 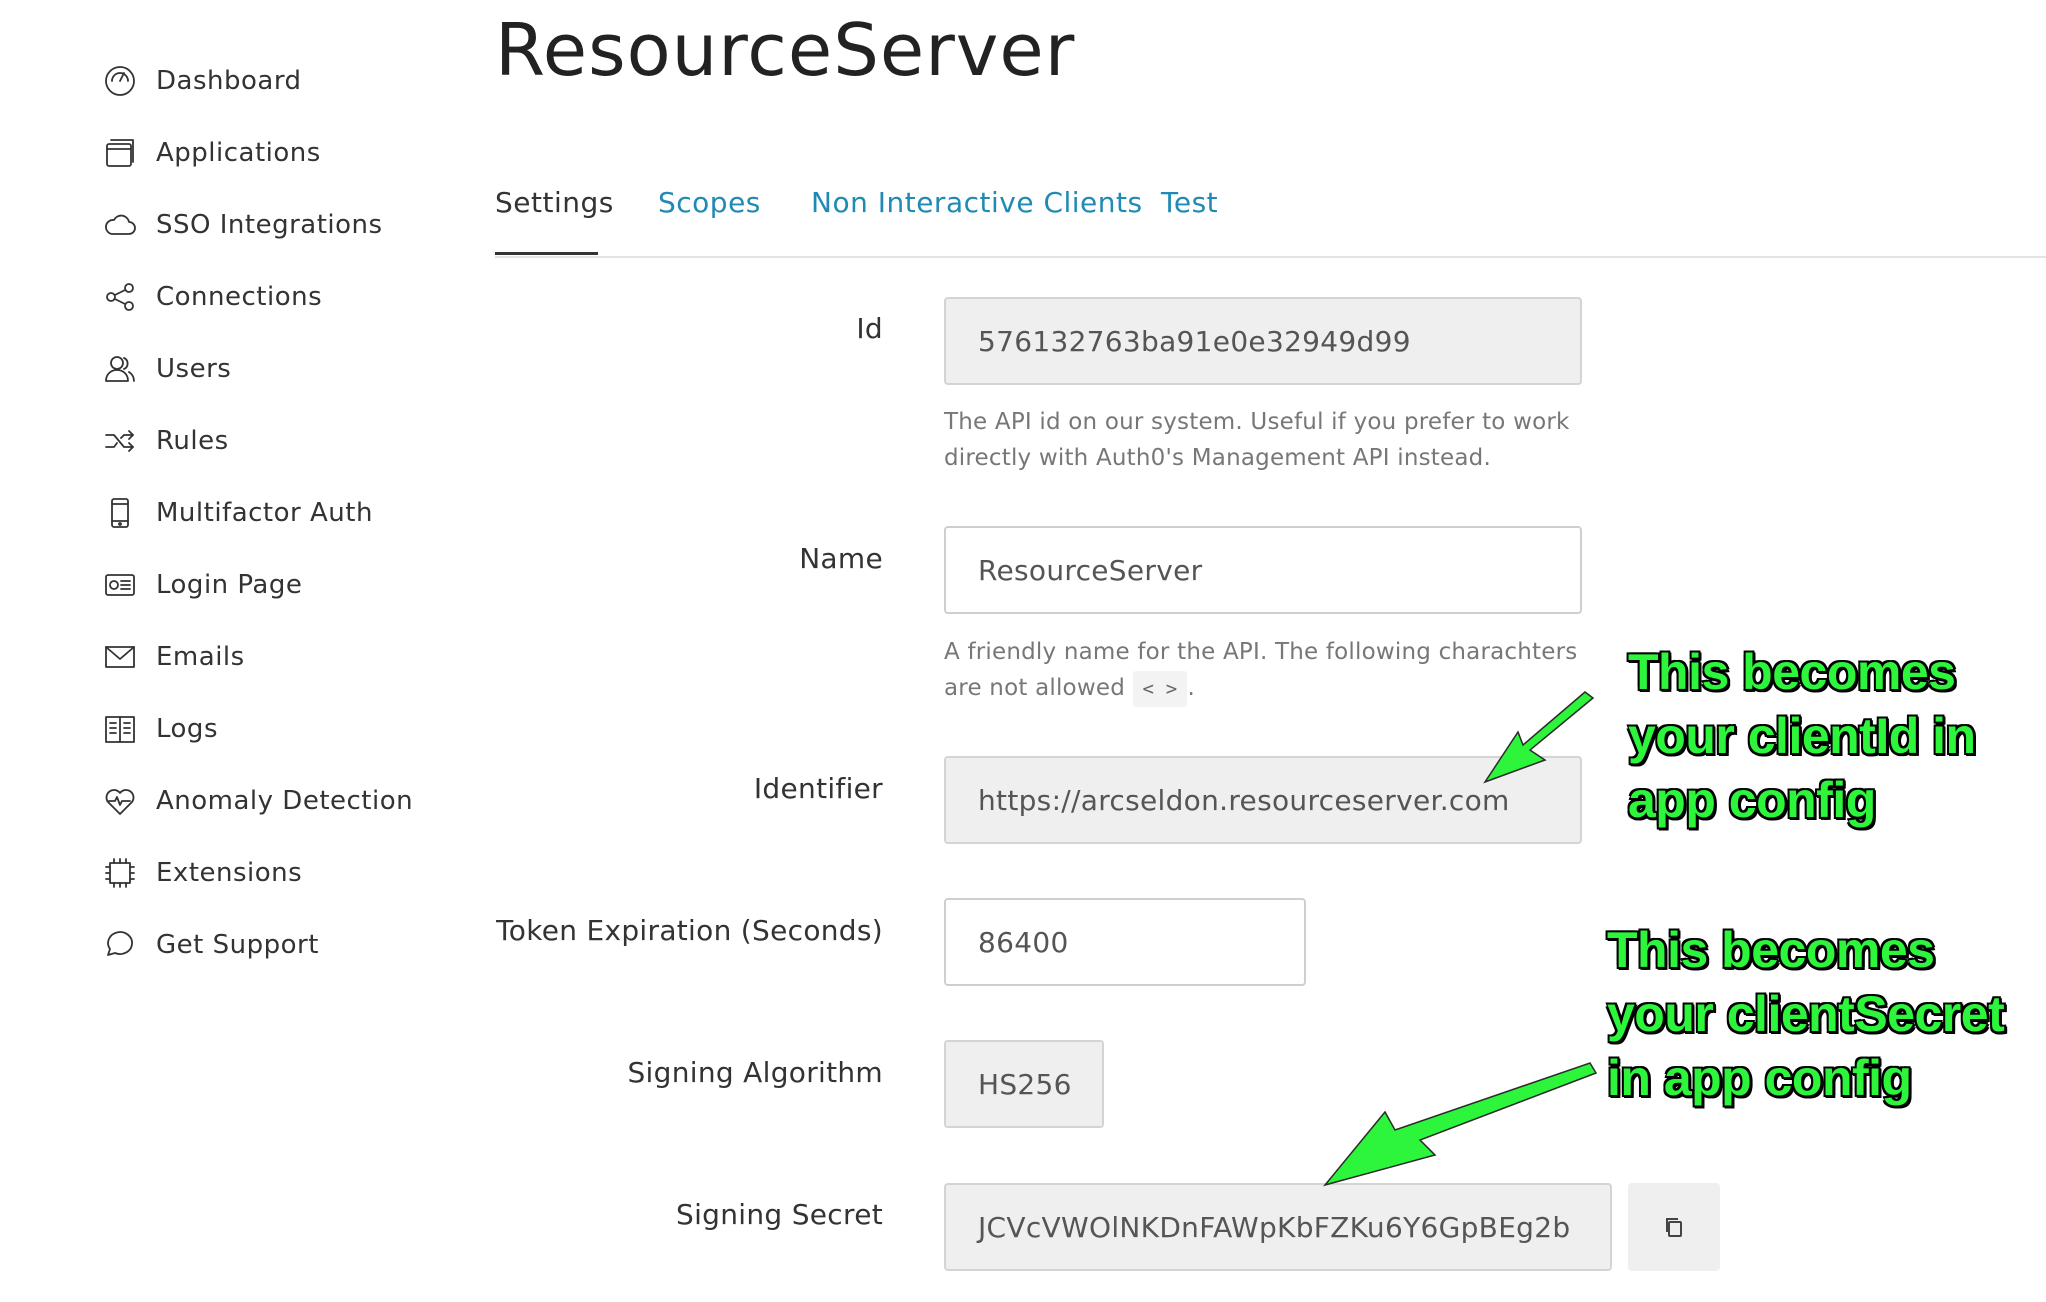 I want to click on tab-scopes: Scopes, so click(x=709, y=202).